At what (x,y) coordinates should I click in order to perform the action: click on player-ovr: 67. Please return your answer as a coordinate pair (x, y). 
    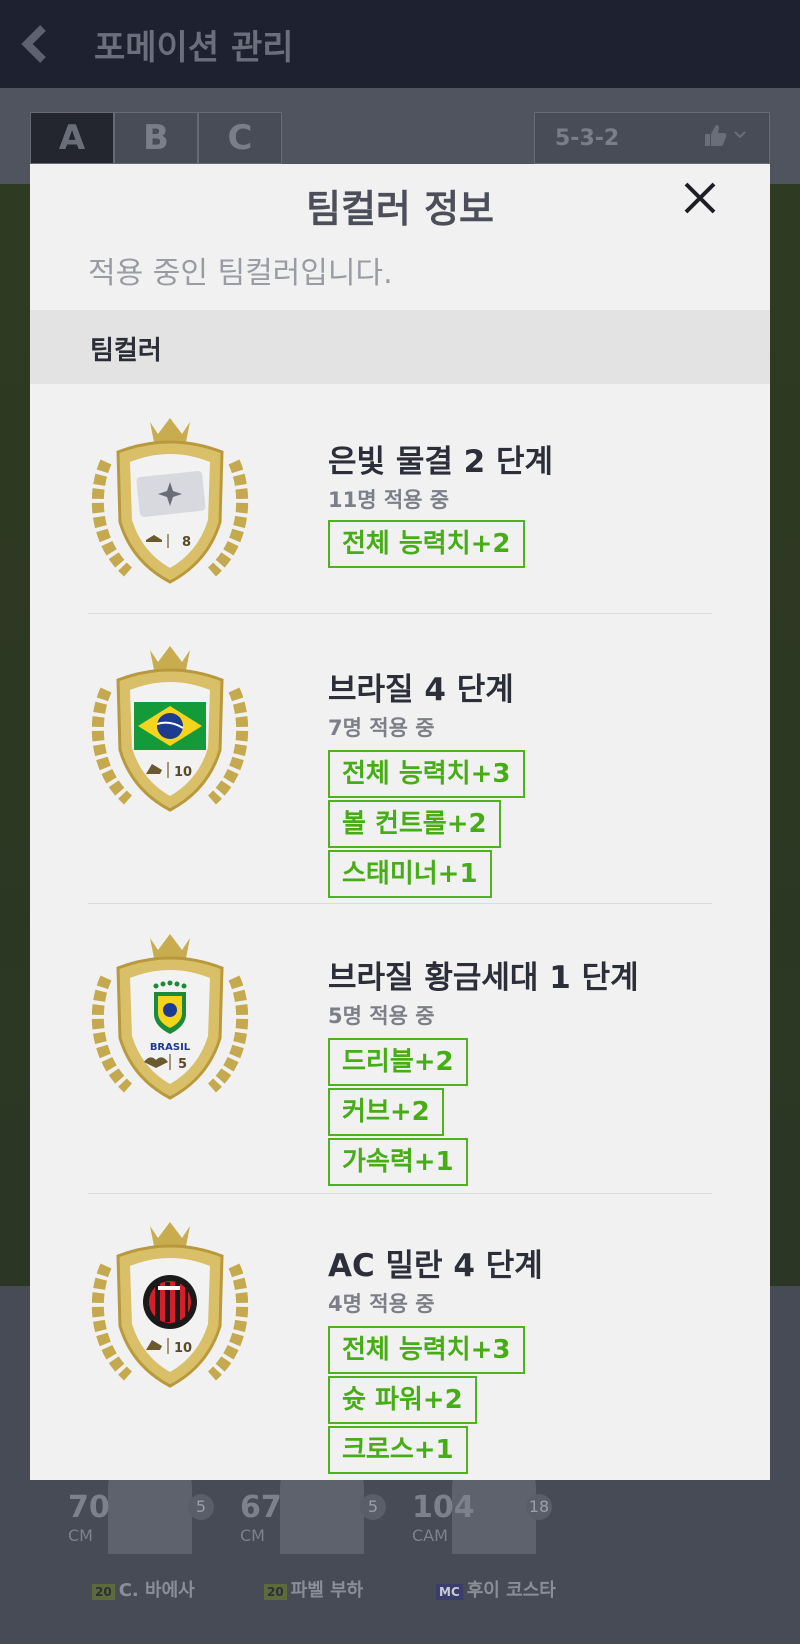
    Looking at the image, I should click on (261, 1507).